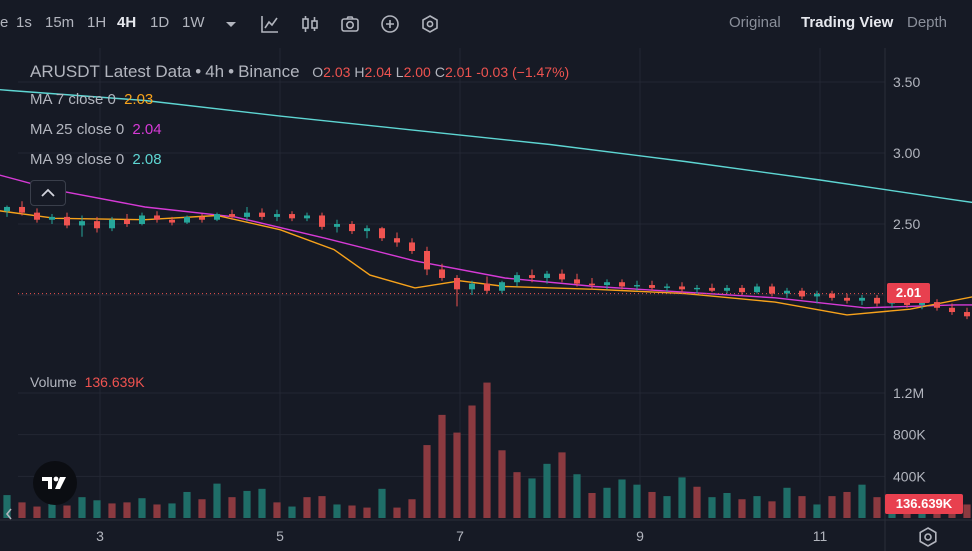 The image size is (972, 551). What do you see at coordinates (59, 22) in the screenshot?
I see `tab-timeframe-15m: 15m` at bounding box center [59, 22].